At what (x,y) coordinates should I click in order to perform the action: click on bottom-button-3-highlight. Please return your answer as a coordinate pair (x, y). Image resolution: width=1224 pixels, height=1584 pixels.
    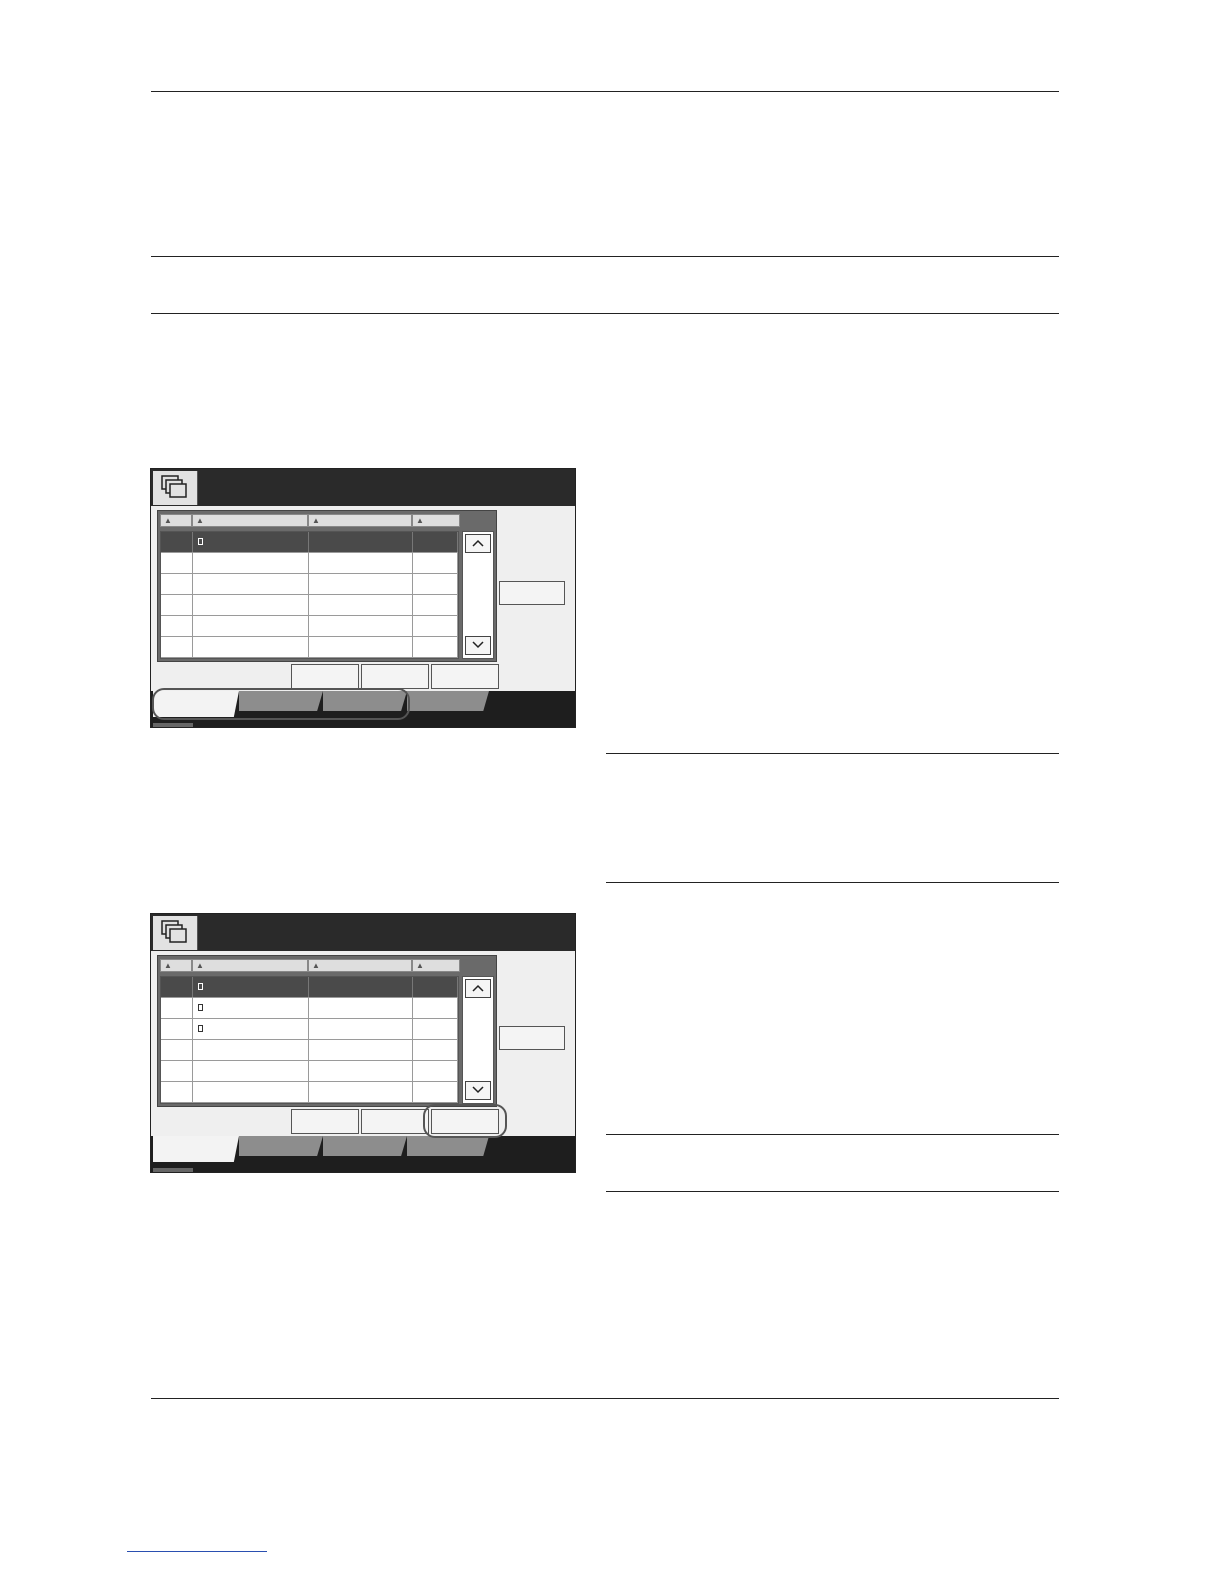
    Looking at the image, I should click on (465, 1121).